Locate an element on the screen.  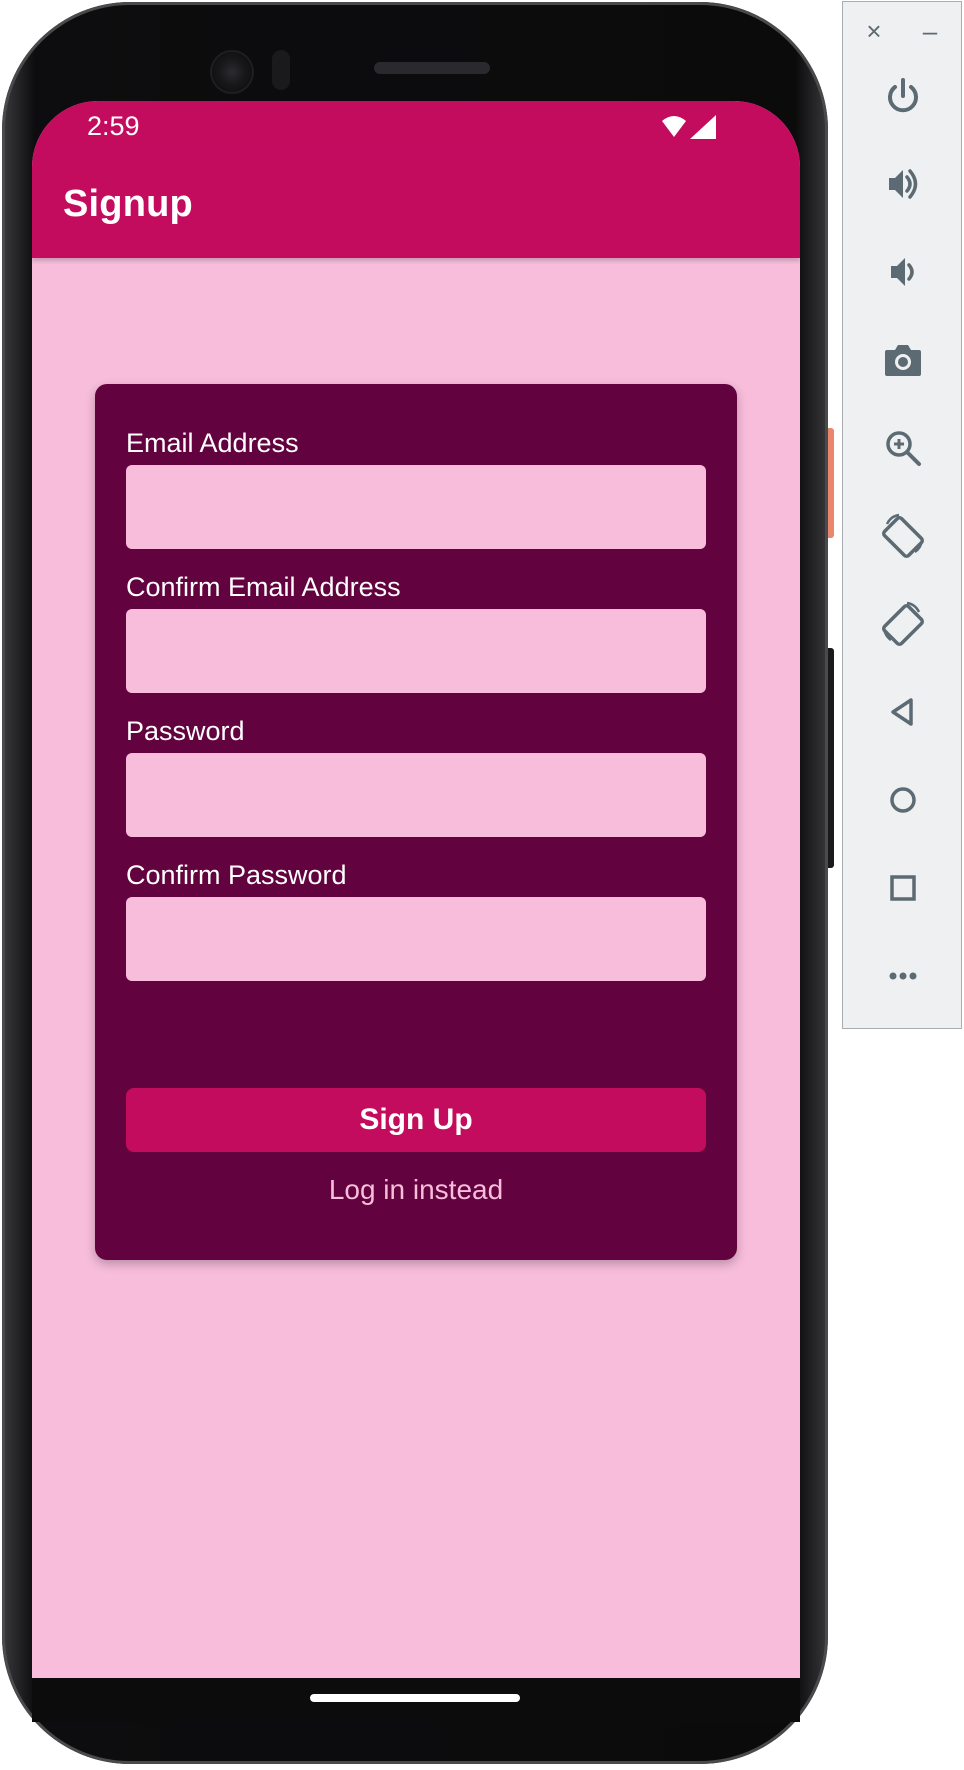
sign-up-button: Sign Up is located at coordinates (416, 1120).